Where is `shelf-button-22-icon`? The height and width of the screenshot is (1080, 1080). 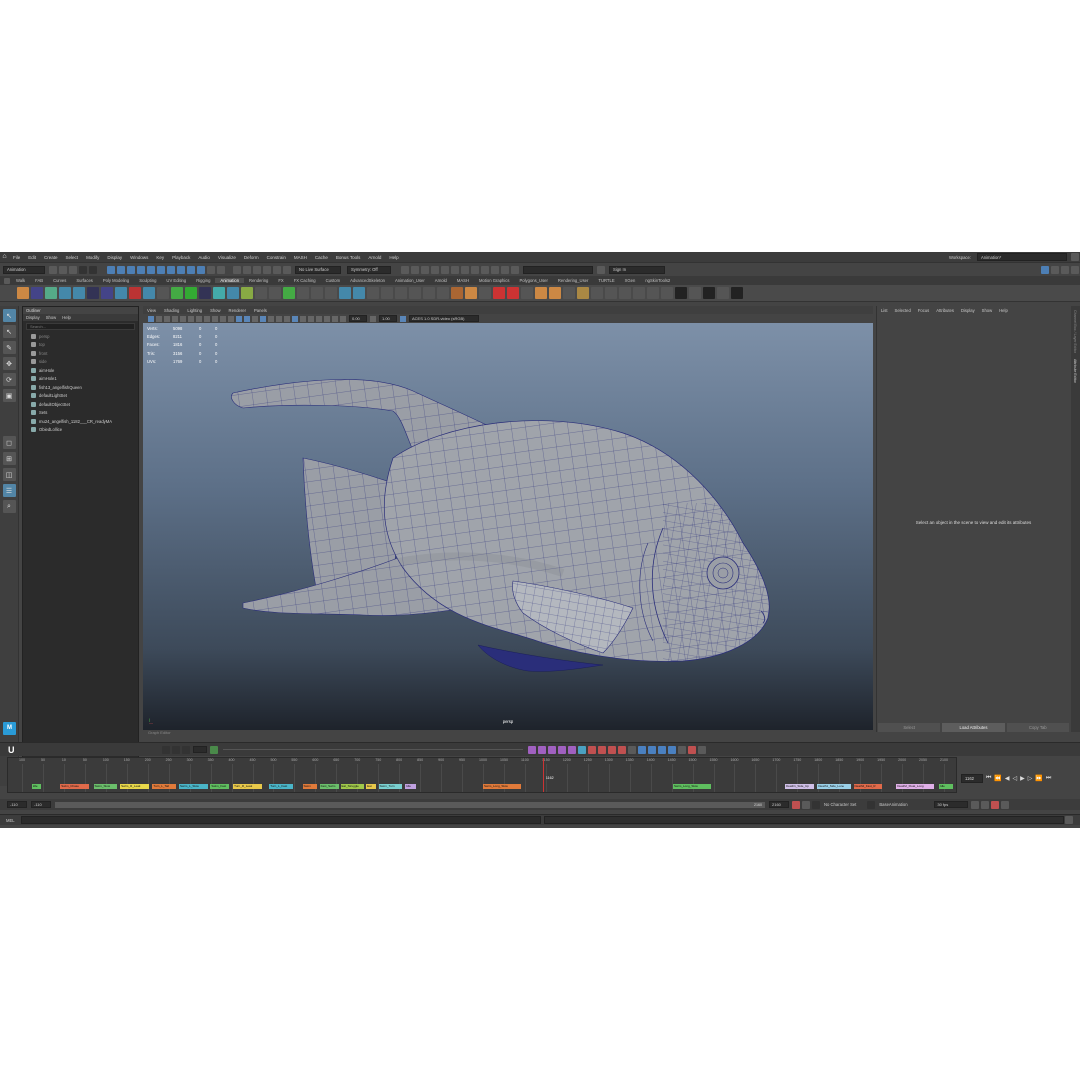
shelf-button-22-icon is located at coordinates (317, 293).